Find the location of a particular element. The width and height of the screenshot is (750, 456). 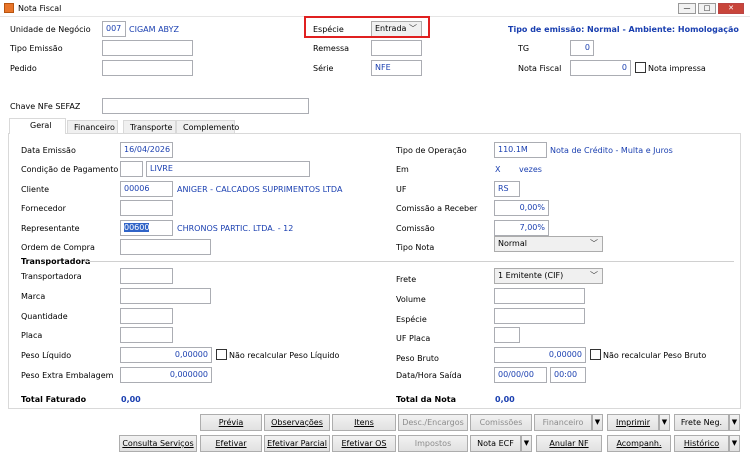

comissoes-button: Comissões is located at coordinates (501, 422).